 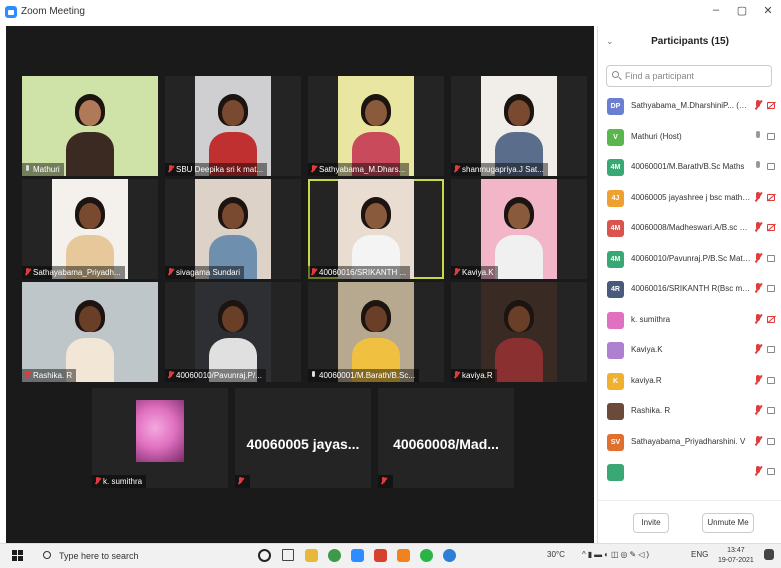 I want to click on participant-row: SV Sathayabama_Priyadharshini. V, so click(x=689, y=442).